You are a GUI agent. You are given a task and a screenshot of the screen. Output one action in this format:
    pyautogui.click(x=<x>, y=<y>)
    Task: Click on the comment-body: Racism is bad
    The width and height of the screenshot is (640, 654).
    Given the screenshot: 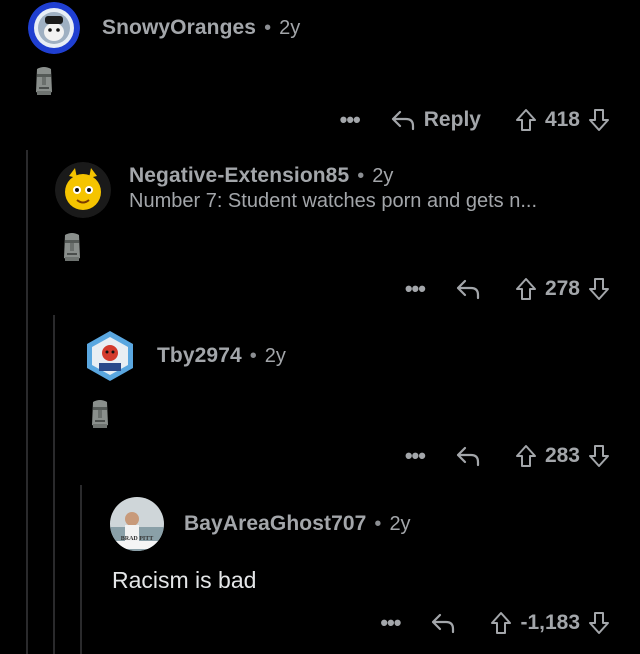 What is the action you would take?
    pyautogui.click(x=184, y=580)
    